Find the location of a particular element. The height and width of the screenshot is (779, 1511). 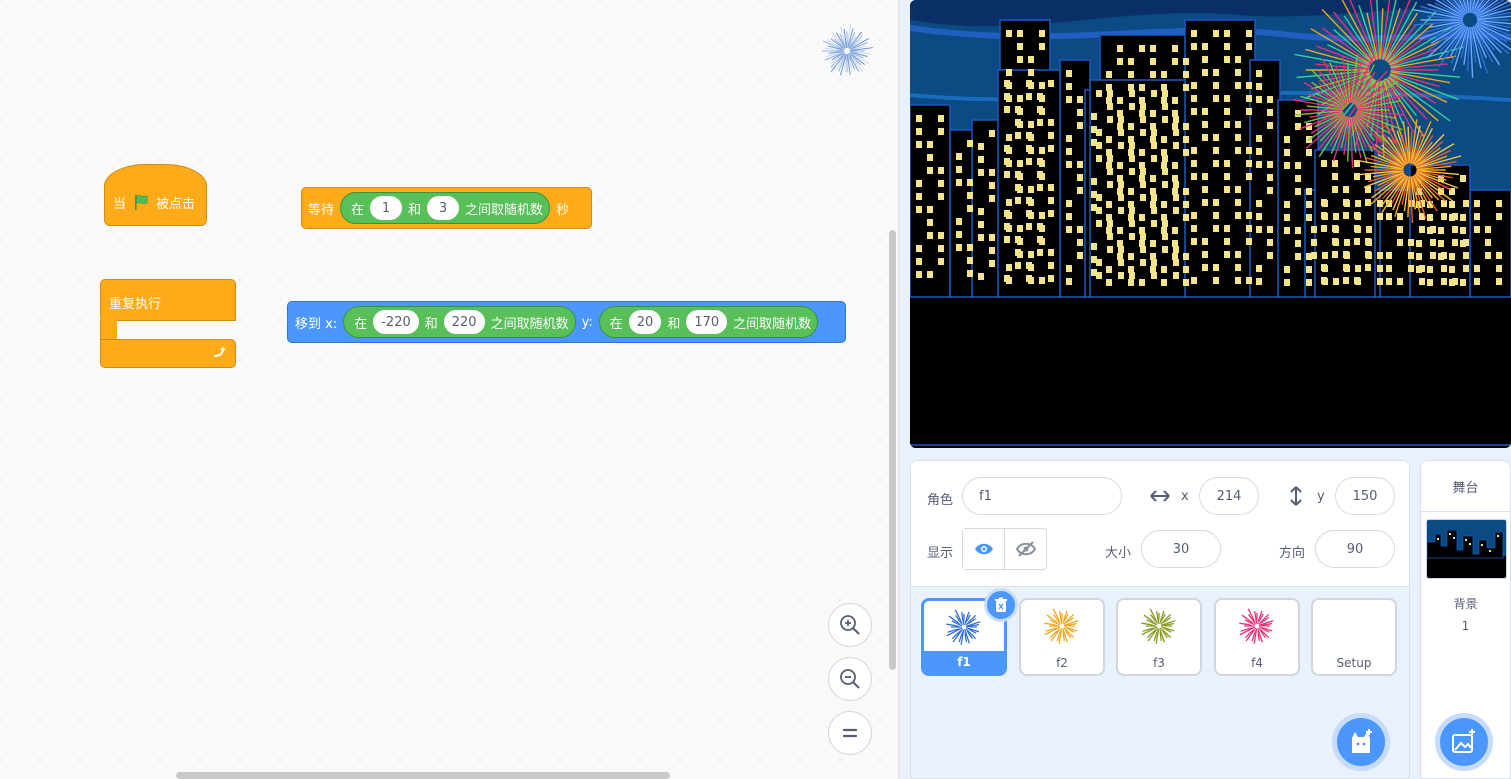

zoom-in-button is located at coordinates (850, 625).